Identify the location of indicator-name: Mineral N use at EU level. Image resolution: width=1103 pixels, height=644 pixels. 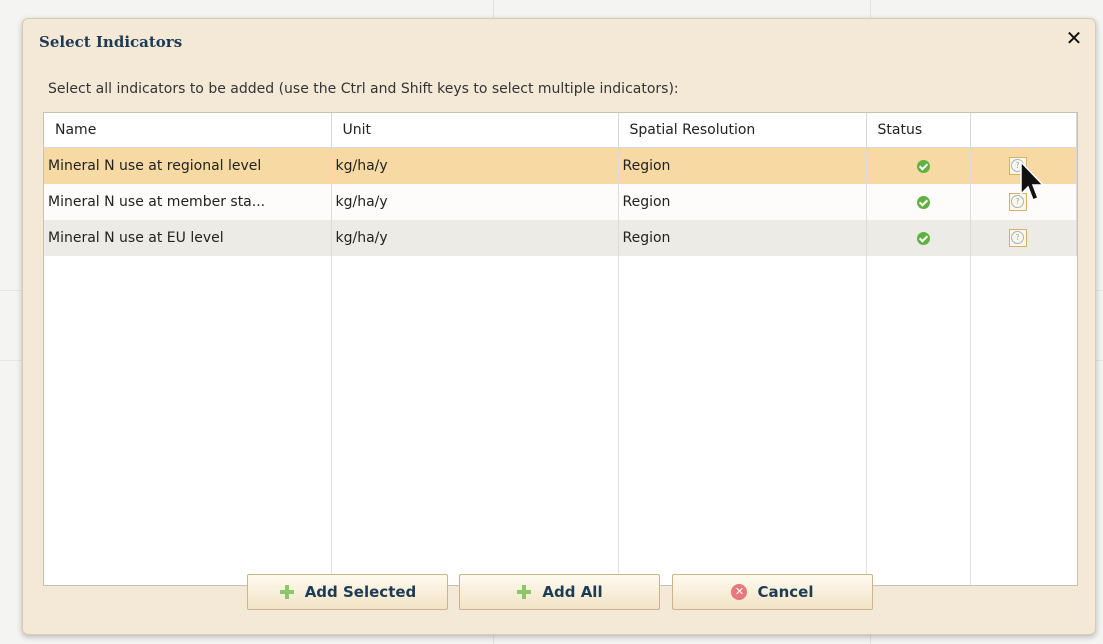
(188, 238).